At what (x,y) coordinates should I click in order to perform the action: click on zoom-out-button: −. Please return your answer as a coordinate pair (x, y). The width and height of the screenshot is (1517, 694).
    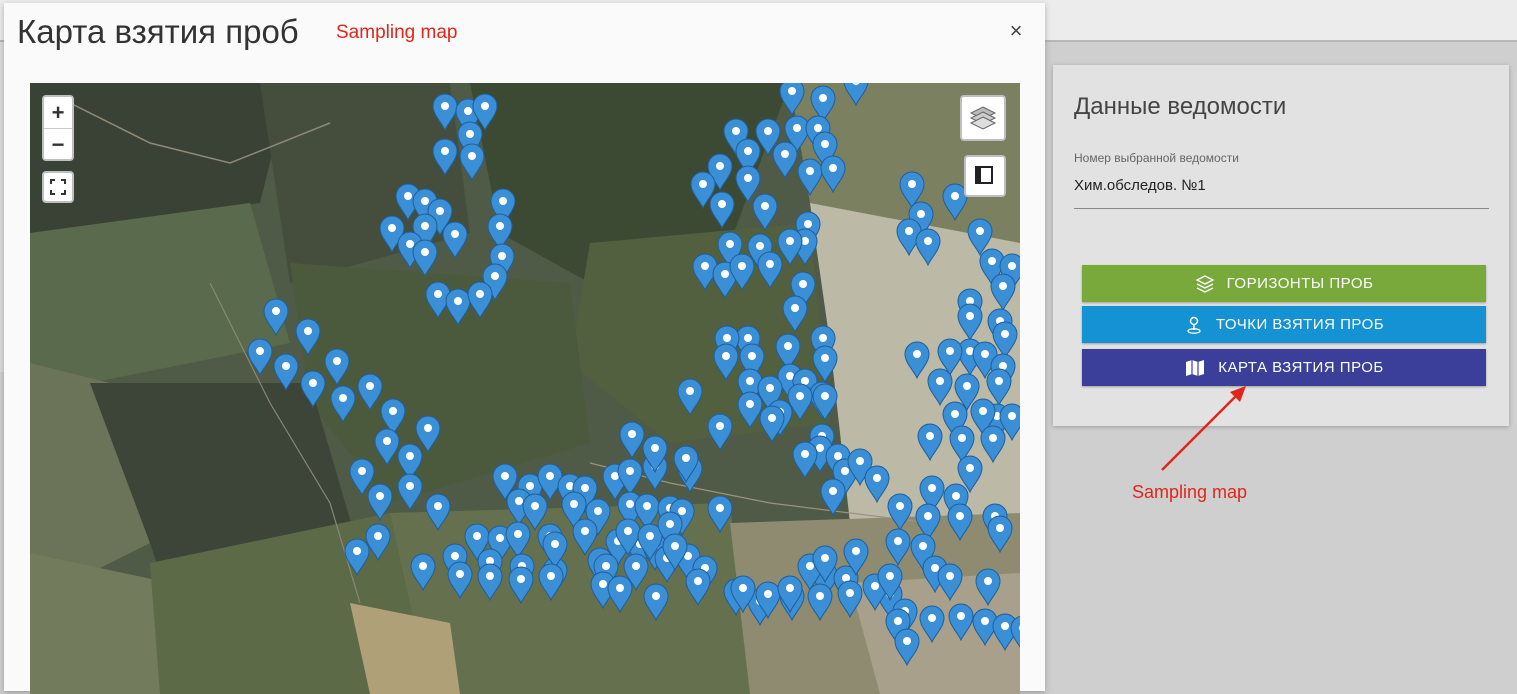
    Looking at the image, I should click on (58, 144).